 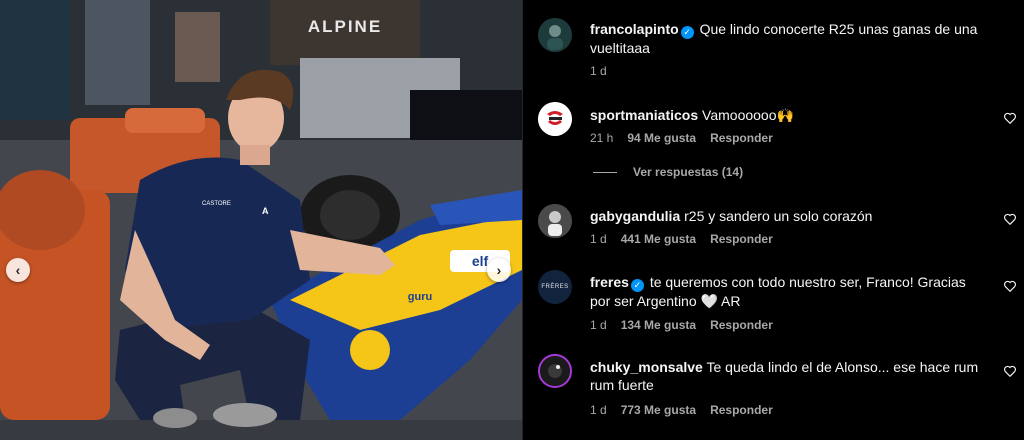 I want to click on comment-meta: 21 h 94 Me gusta Responder, so click(x=681, y=138).